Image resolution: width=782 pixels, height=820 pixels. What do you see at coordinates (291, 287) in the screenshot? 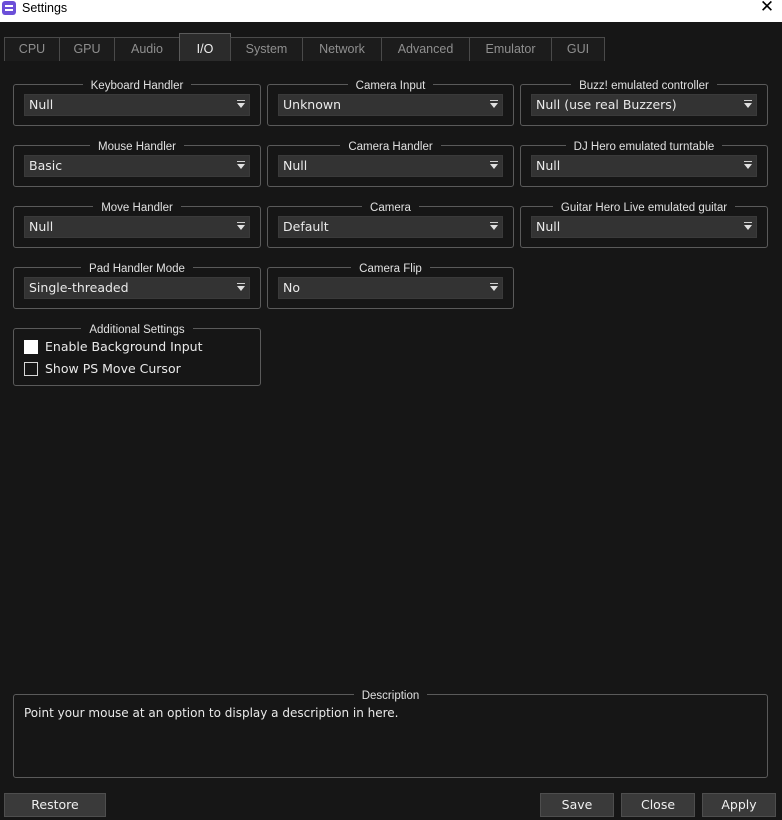
I see `combo-value: No` at bounding box center [291, 287].